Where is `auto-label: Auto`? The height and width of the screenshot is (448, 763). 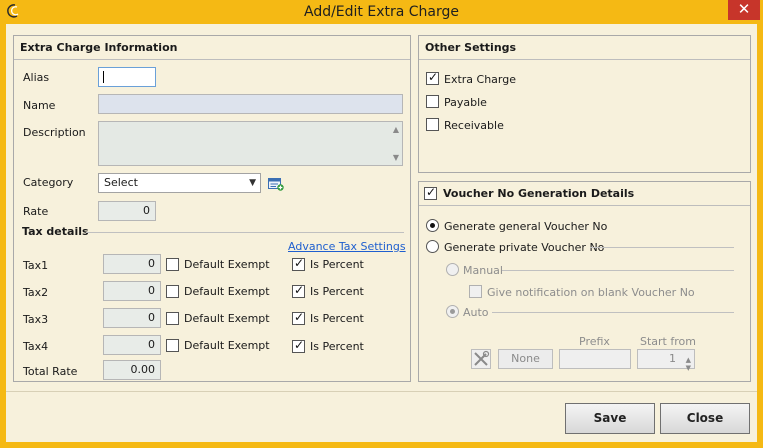 auto-label: Auto is located at coordinates (476, 312).